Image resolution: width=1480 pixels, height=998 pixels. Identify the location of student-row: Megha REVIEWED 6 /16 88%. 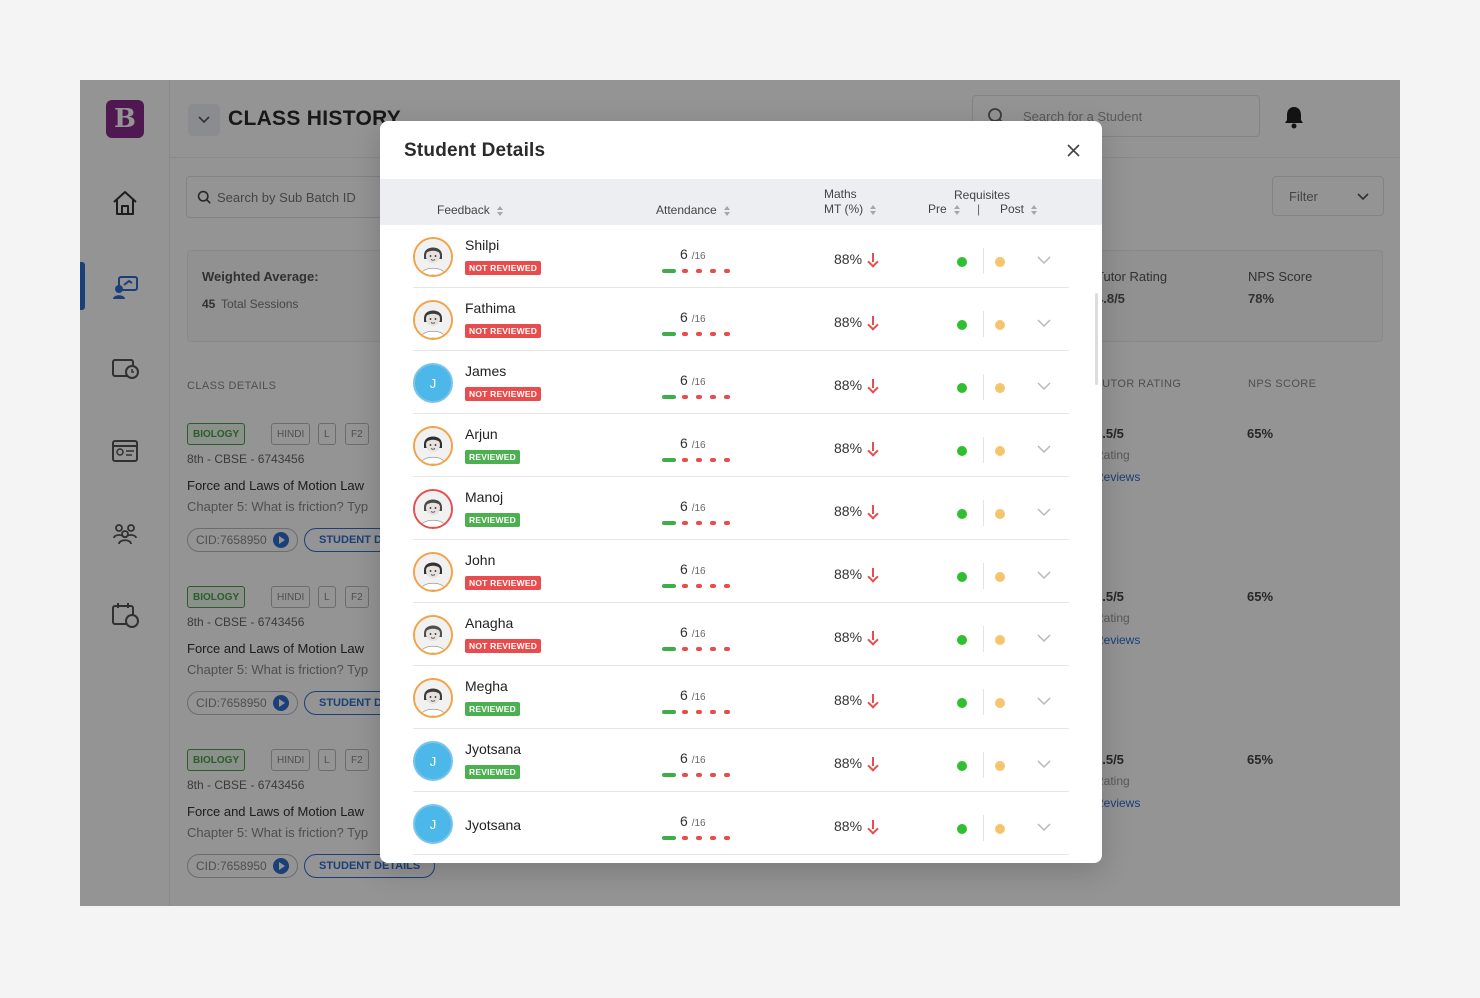
(741, 697).